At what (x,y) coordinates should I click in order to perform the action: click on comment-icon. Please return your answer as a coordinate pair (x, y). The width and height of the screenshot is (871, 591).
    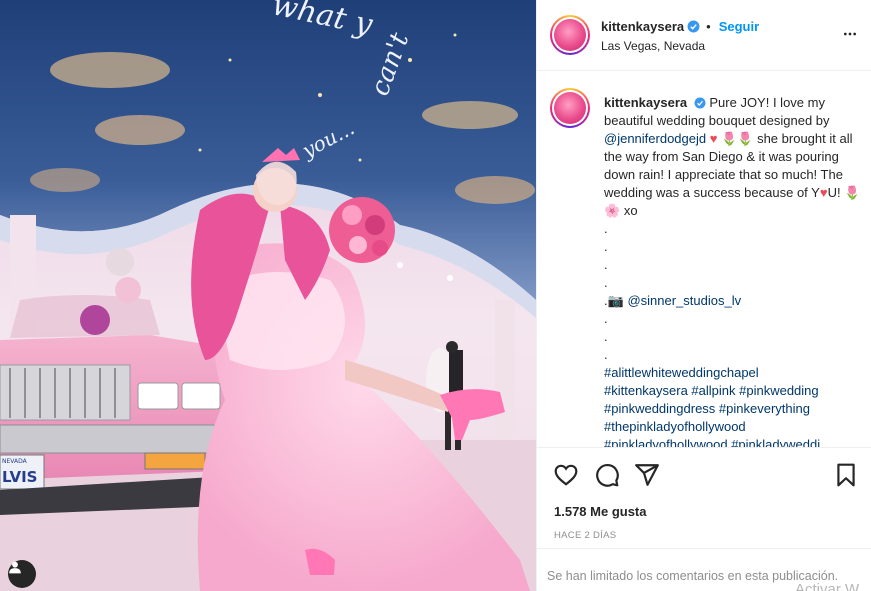
    Looking at the image, I should click on (607, 475).